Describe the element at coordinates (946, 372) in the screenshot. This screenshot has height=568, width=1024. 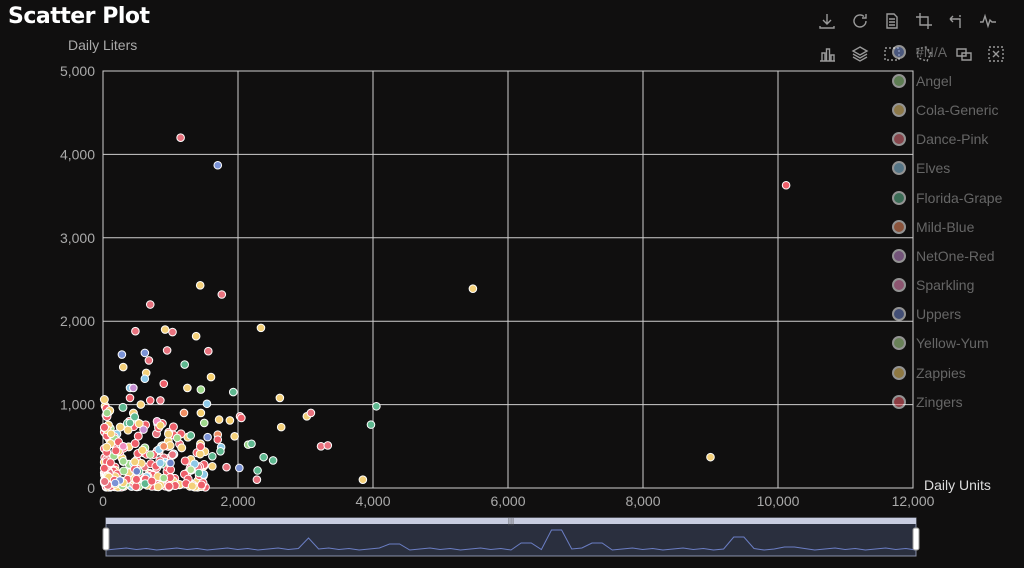
I see `legend-item: Zappies` at that location.